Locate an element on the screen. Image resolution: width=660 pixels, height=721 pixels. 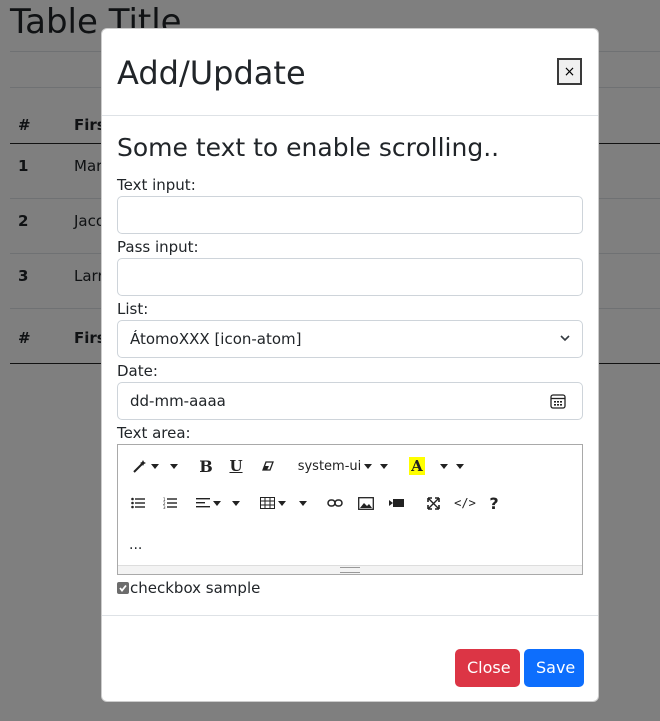
bullet-list-icon is located at coordinates (138, 503).